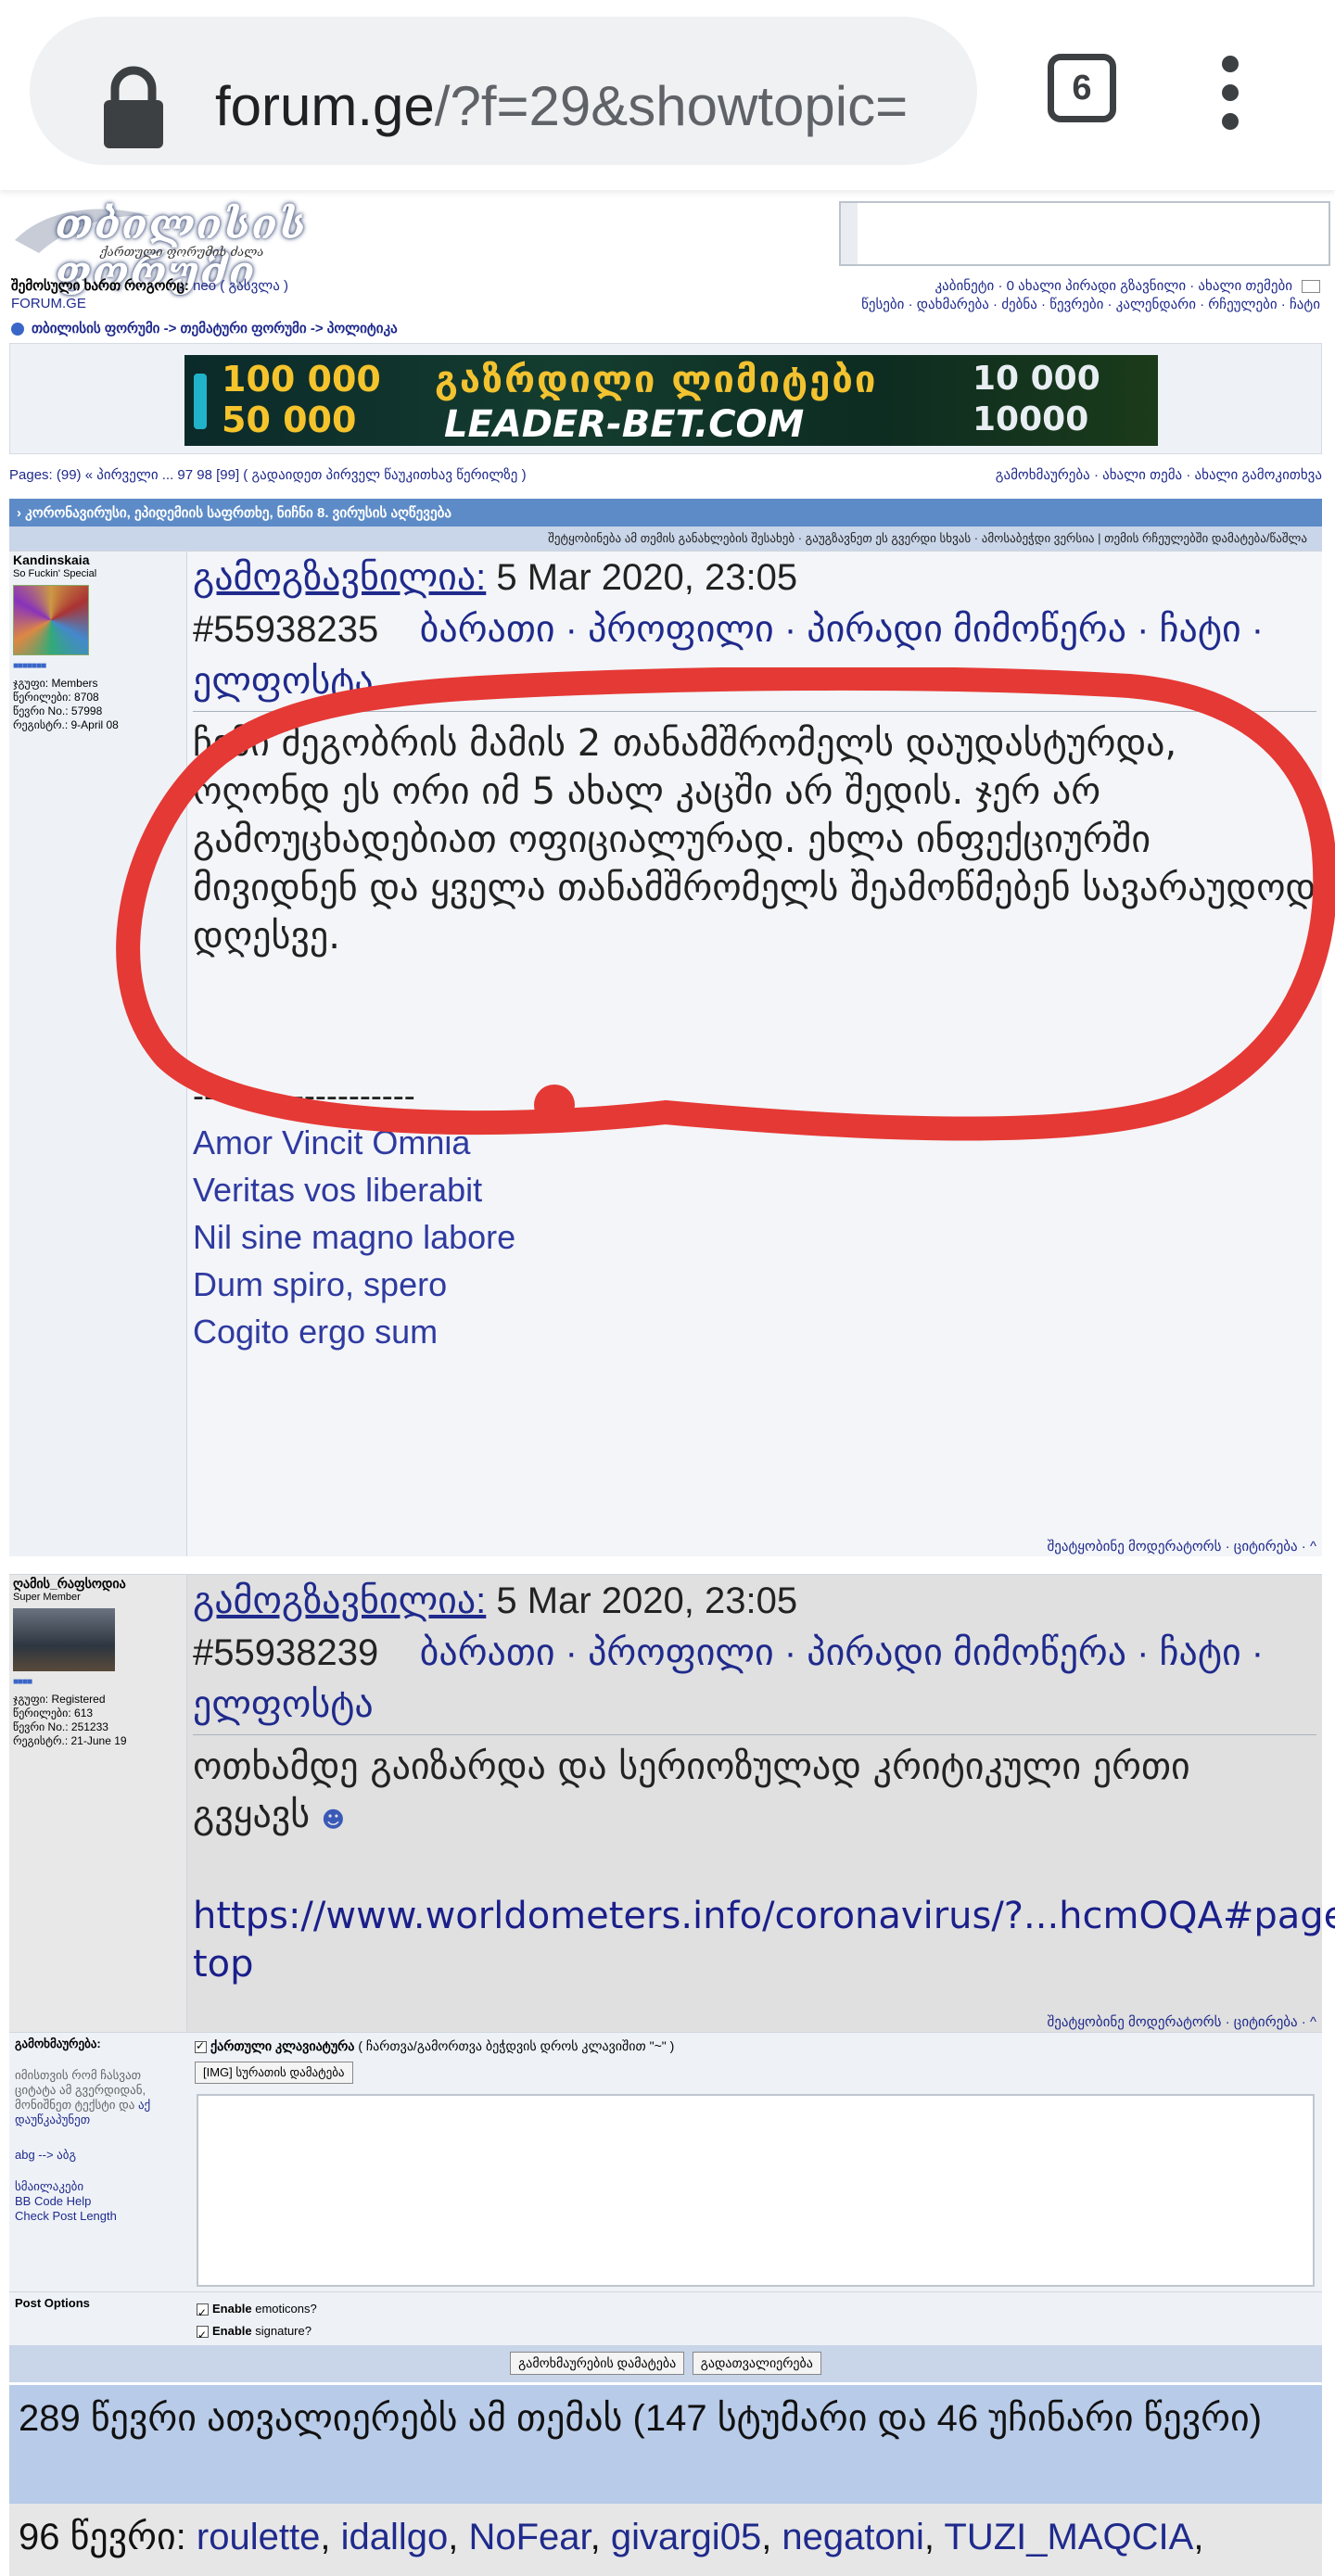 Image resolution: width=1335 pixels, height=2576 pixels. What do you see at coordinates (1082, 88) in the screenshot?
I see `tab-switcher-button: 6` at bounding box center [1082, 88].